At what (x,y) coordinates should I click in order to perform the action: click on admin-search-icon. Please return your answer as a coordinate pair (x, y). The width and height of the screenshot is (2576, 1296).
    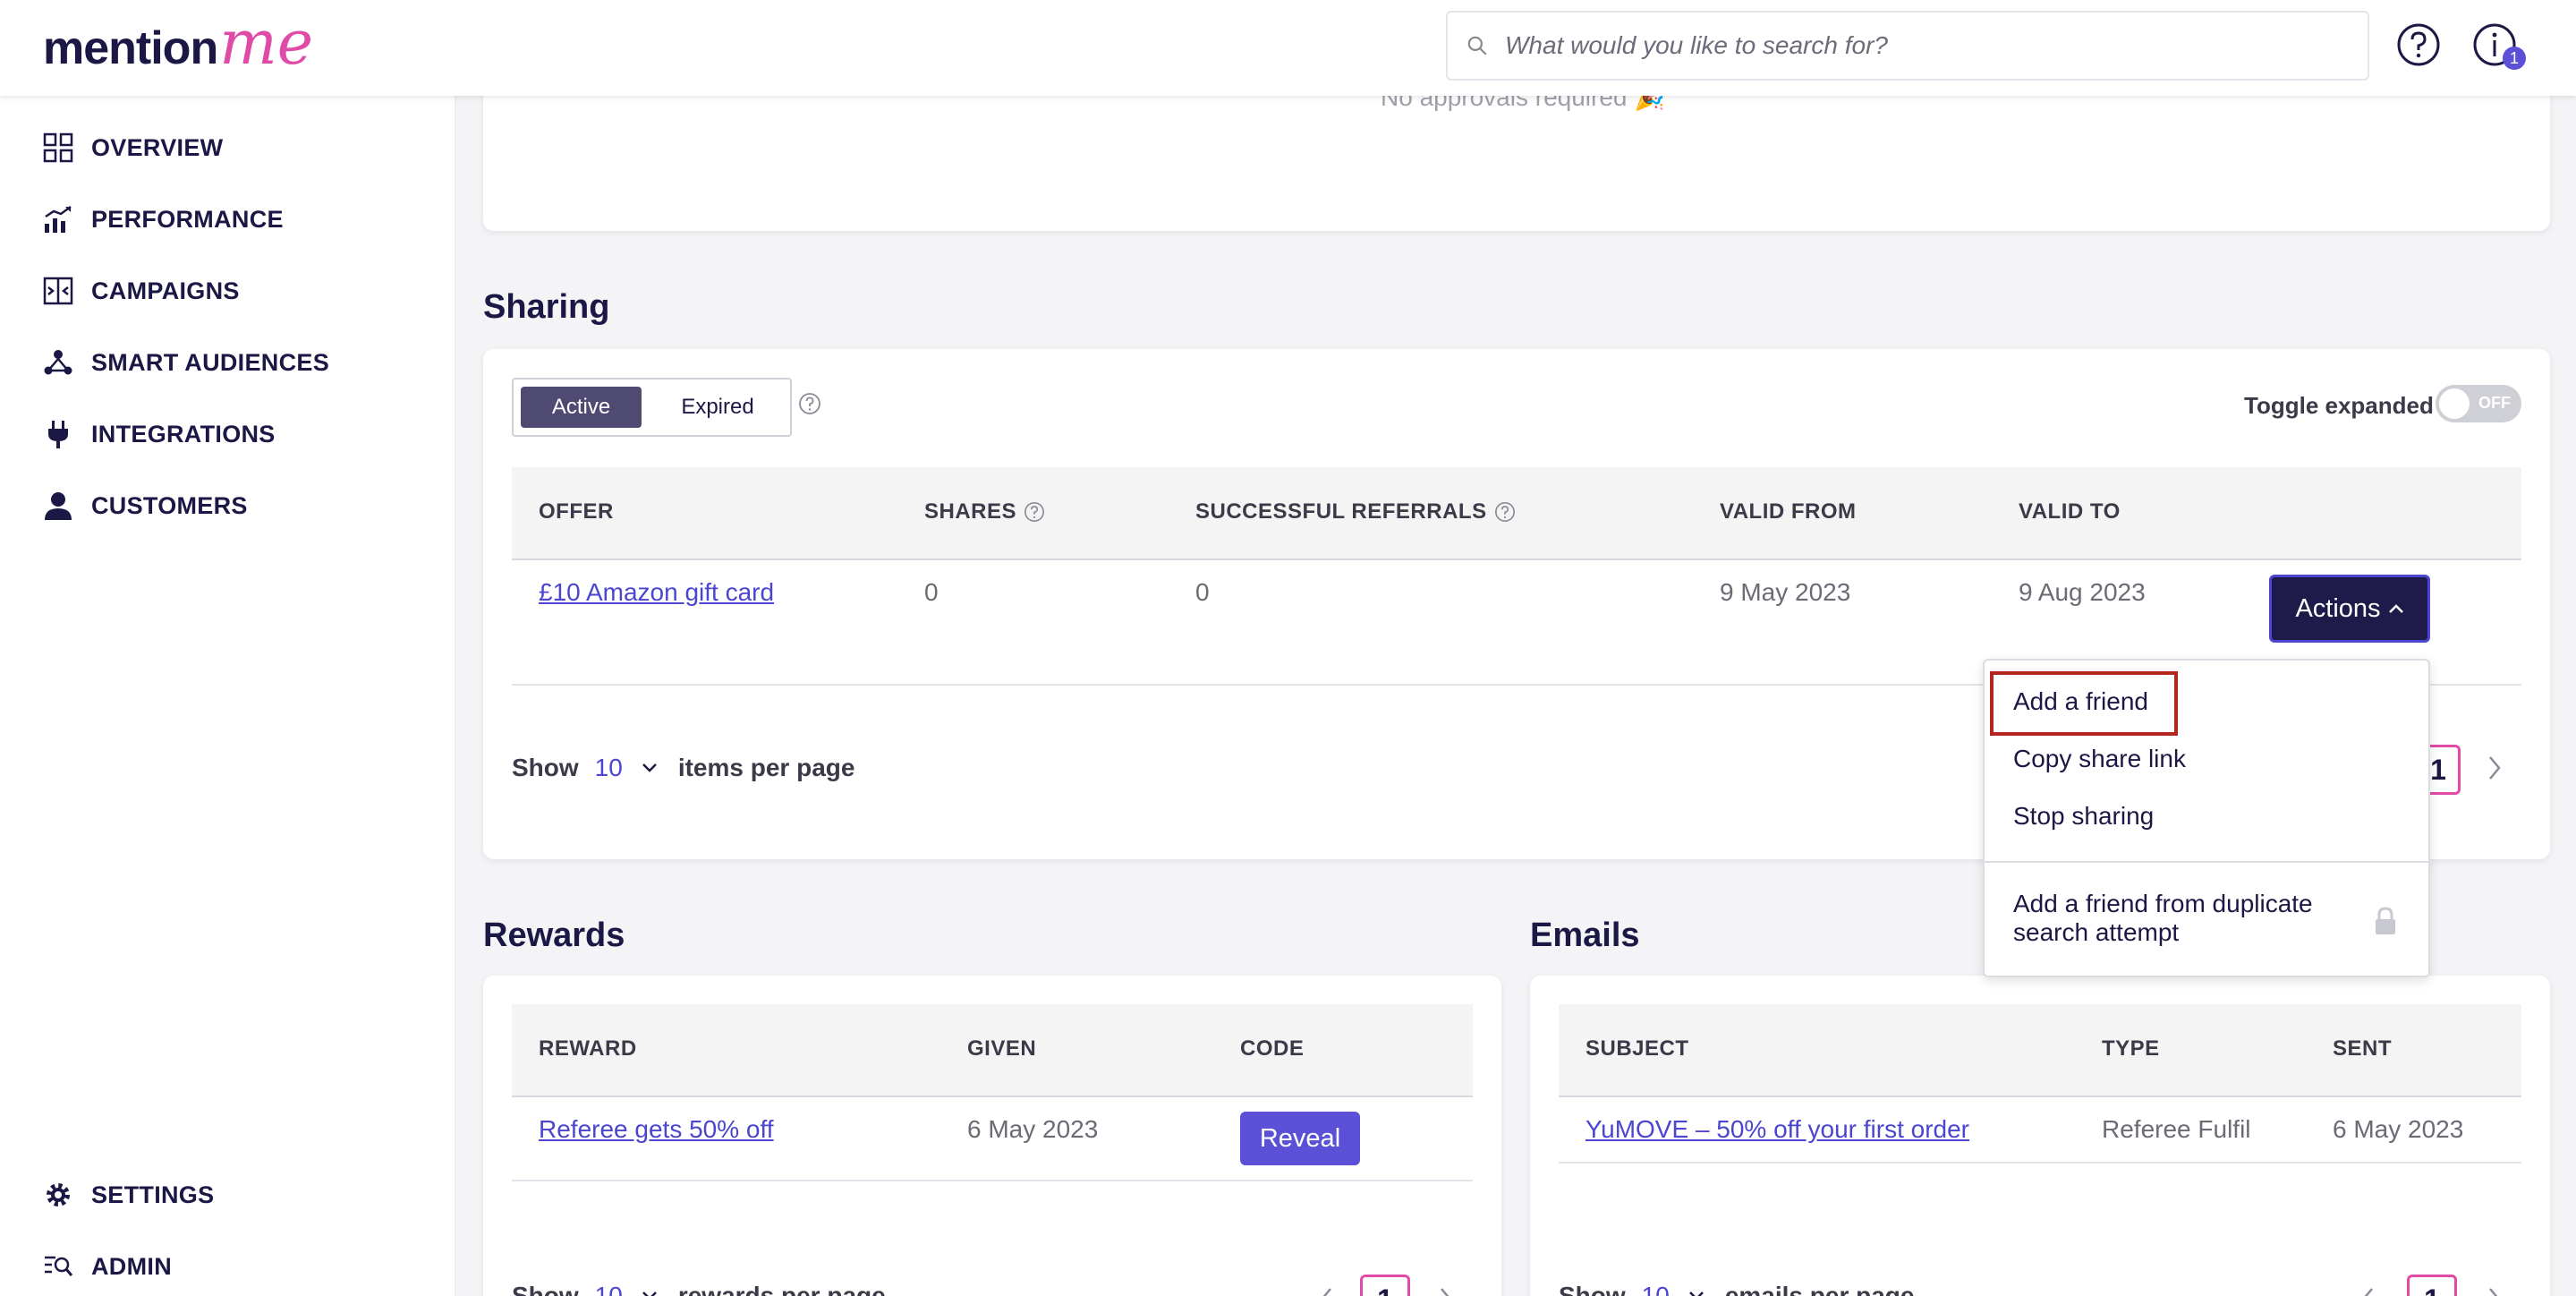
    Looking at the image, I should click on (59, 1266).